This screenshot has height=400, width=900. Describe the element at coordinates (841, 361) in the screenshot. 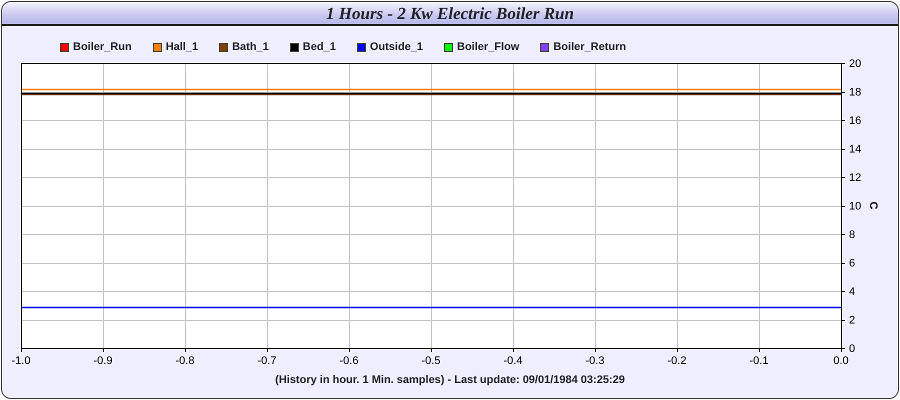

I see `x-tick-label: 0.0` at that location.